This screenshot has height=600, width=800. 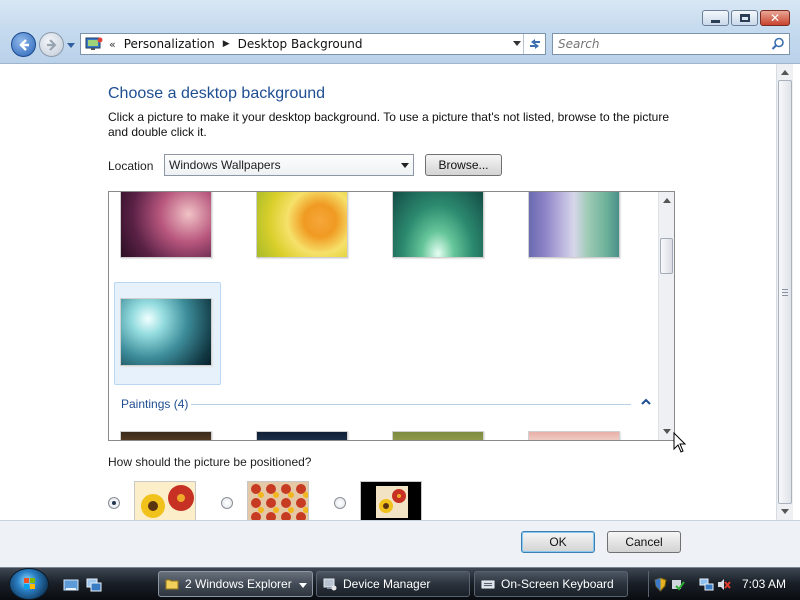 What do you see at coordinates (289, 165) in the screenshot?
I see `location-dropdown: Windows Wallpapers` at bounding box center [289, 165].